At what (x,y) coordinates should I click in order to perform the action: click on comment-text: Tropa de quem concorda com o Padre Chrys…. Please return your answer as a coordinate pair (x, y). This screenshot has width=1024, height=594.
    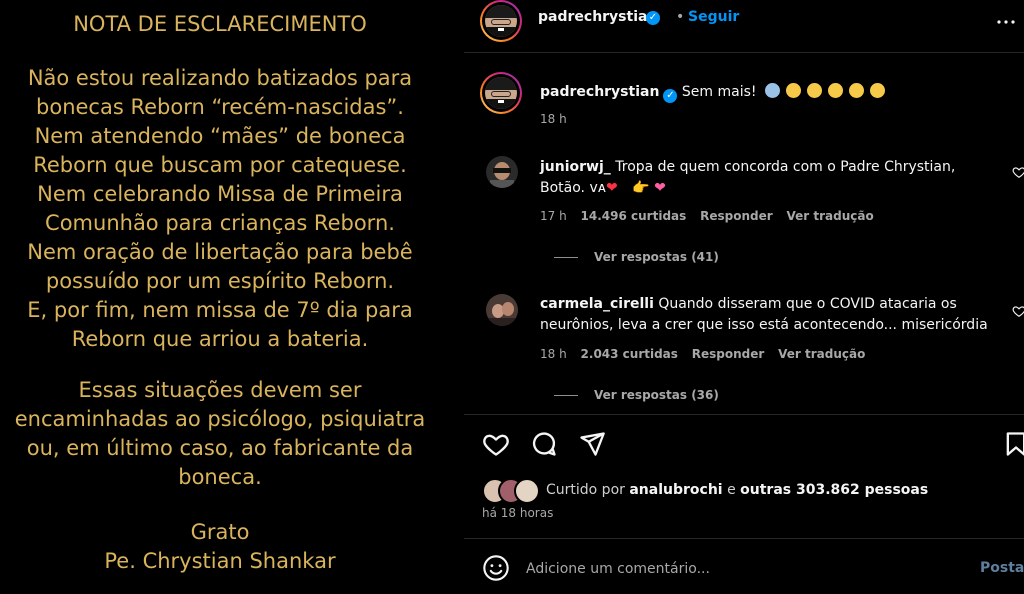
    Looking at the image, I should click on (785, 167).